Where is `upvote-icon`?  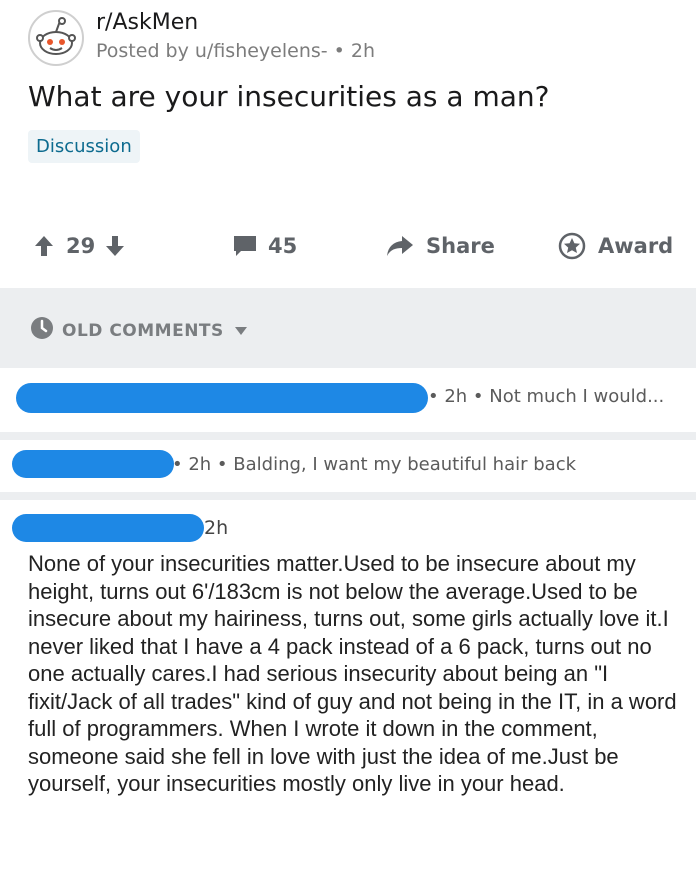 upvote-icon is located at coordinates (44, 246).